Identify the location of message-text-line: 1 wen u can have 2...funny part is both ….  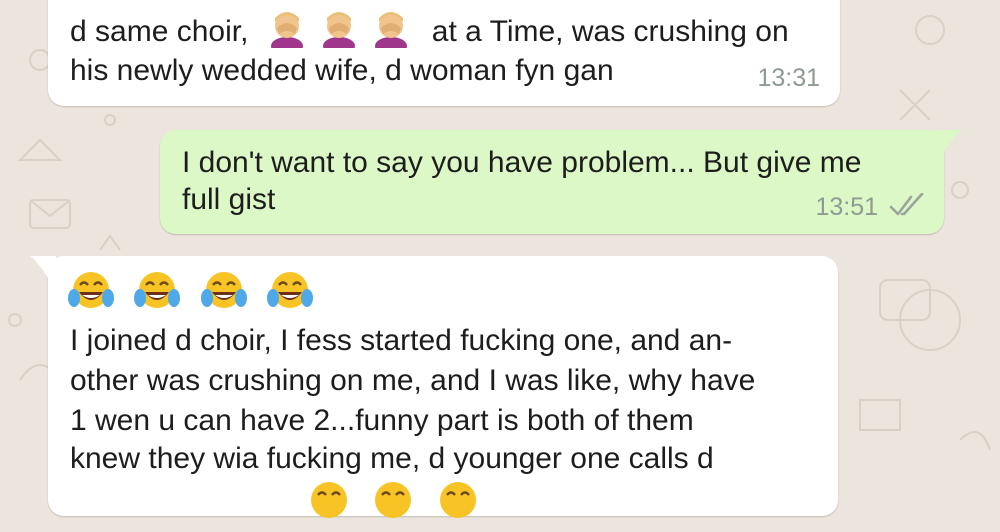
(382, 420).